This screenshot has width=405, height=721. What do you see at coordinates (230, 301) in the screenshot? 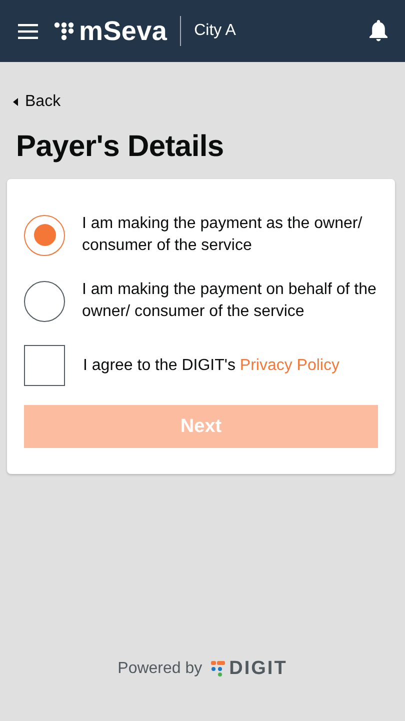
I see `option-label: I am making the payment on behalf of the owner/ consumer of the service` at bounding box center [230, 301].